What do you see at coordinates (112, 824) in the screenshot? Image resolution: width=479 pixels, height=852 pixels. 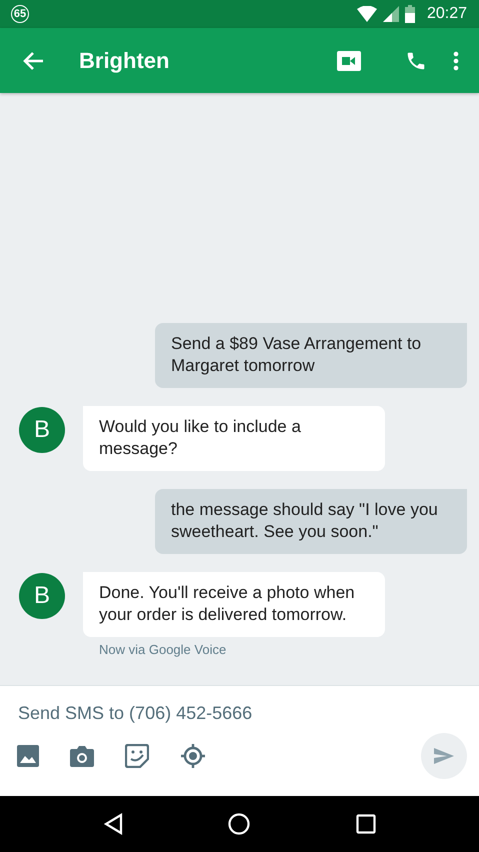 I see `back-icon` at bounding box center [112, 824].